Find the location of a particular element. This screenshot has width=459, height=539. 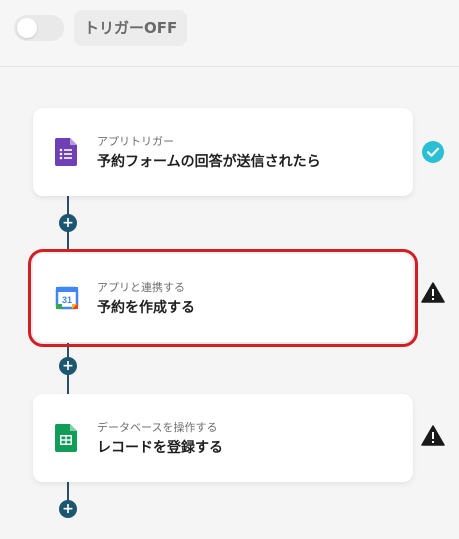

google-calendar-icon: 31 is located at coordinates (67, 298).